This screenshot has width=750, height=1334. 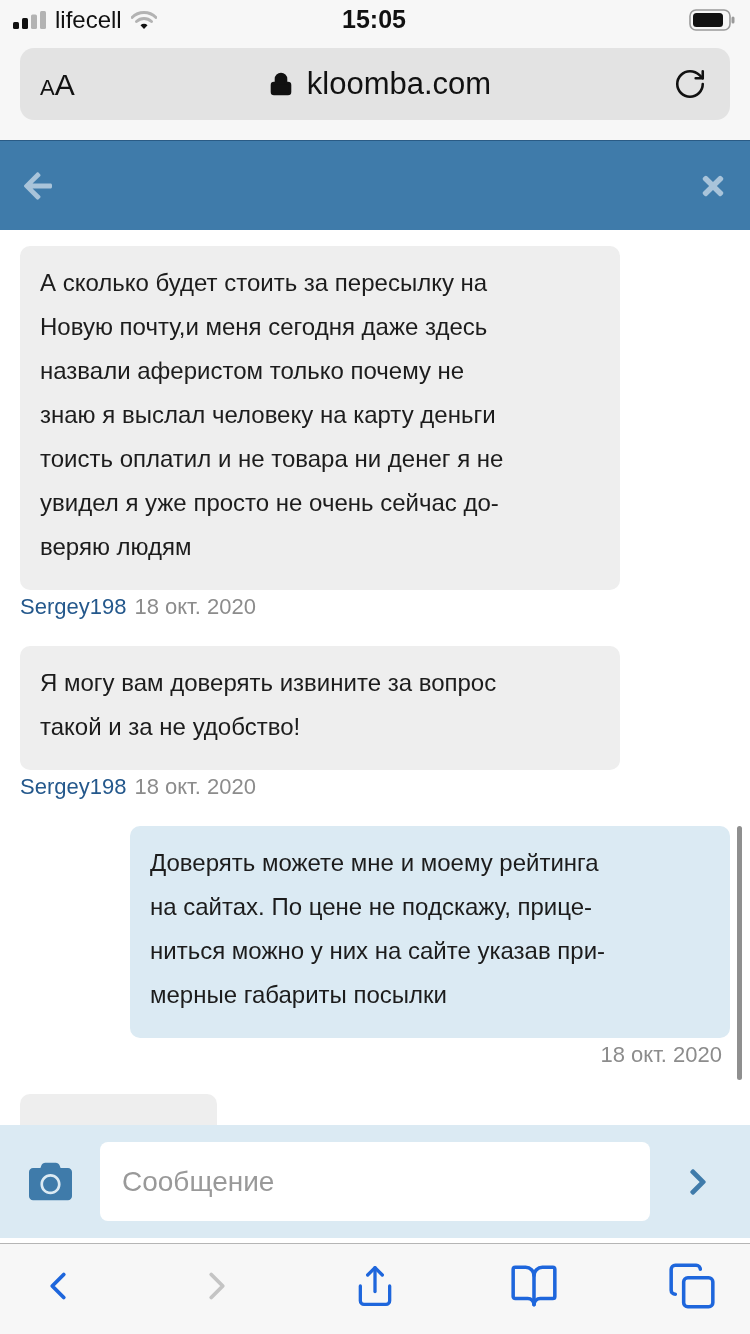 I want to click on message-text: Я могу вам доверять извините за вопрос такой и за не удобство!, so click(x=269, y=705).